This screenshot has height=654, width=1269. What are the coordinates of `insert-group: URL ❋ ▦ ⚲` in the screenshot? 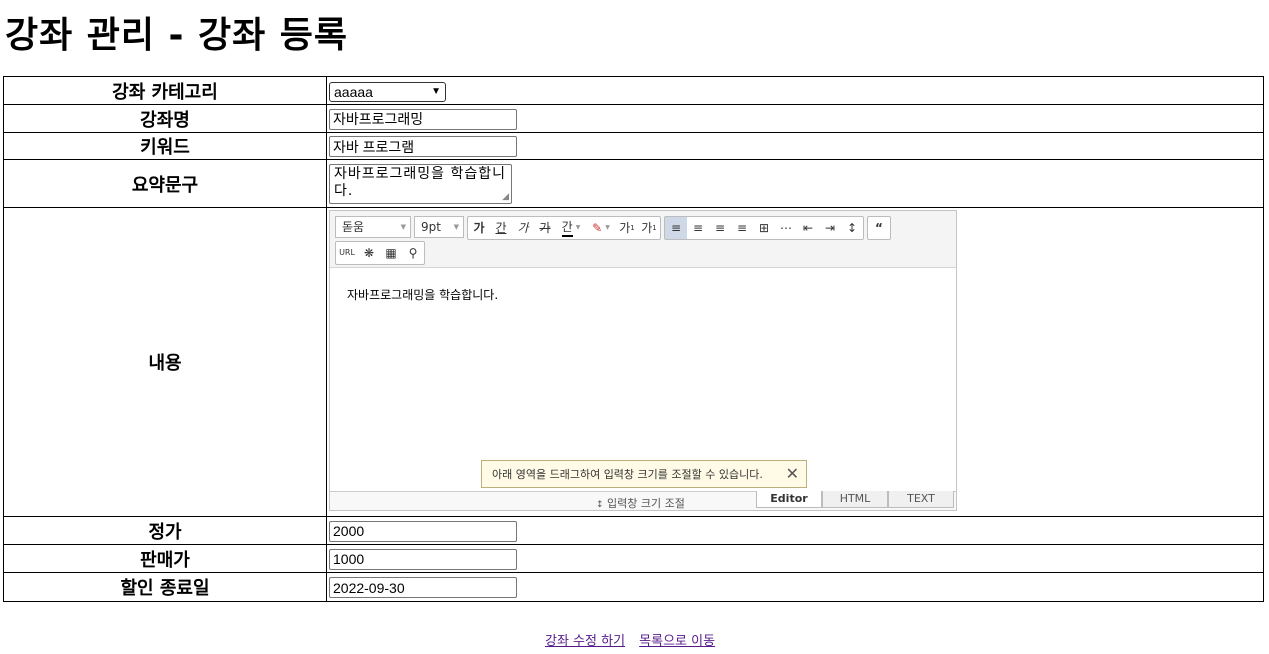 It's located at (380, 252).